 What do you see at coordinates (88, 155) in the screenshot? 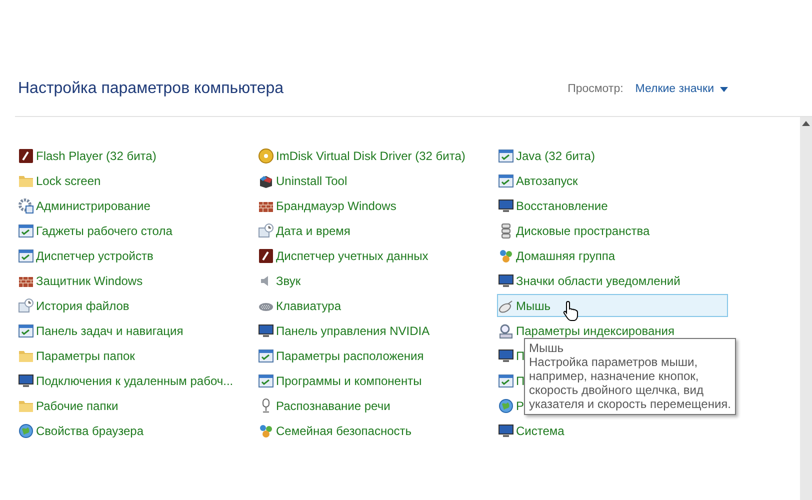
I see `control-panel-item: Flash Player (32 бита)` at bounding box center [88, 155].